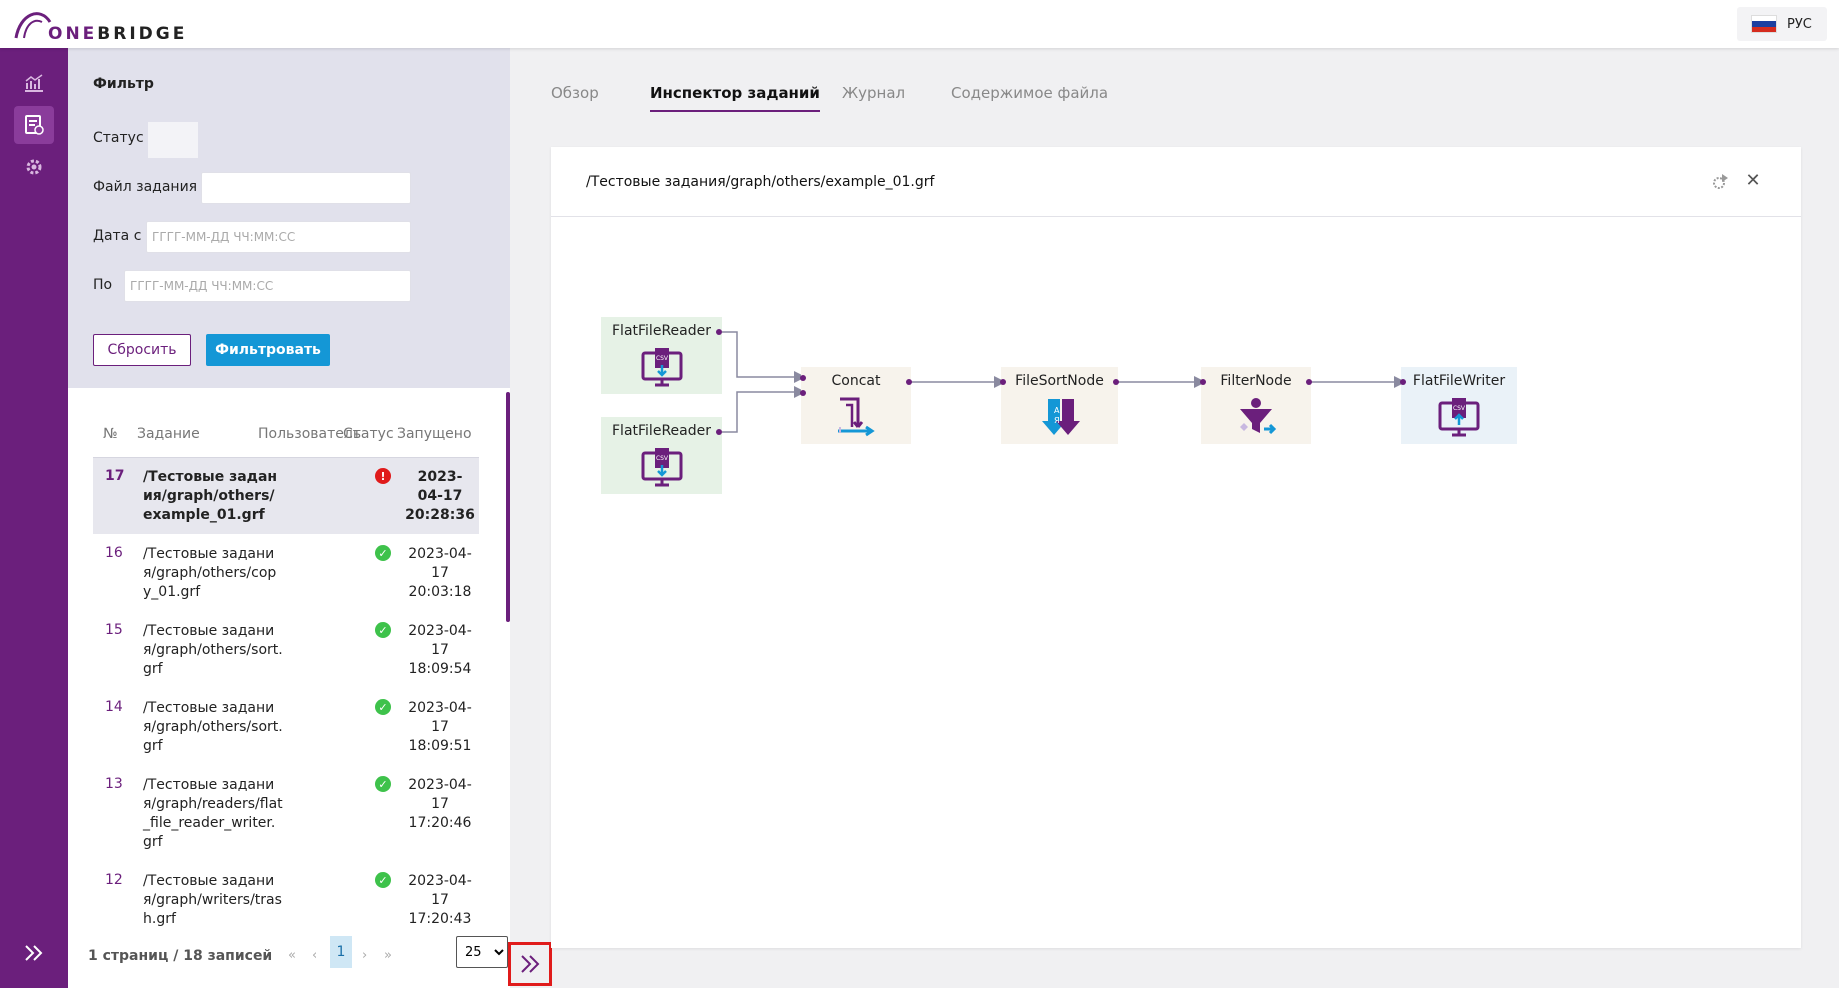 The height and width of the screenshot is (988, 1839). Describe the element at coordinates (117, 236) in the screenshot. I see `date-from-label: Дата с` at that location.